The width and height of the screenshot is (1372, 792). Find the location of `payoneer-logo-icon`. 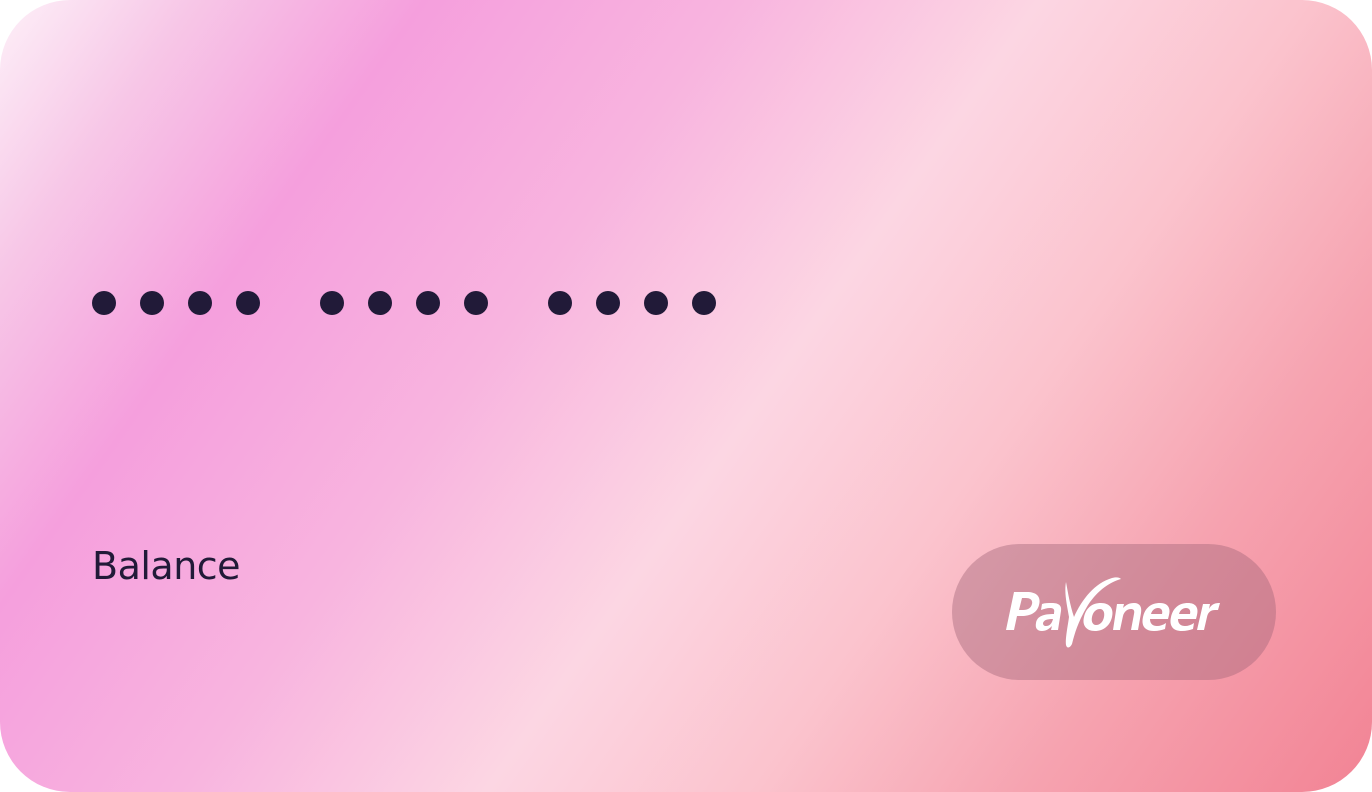

payoneer-logo-icon is located at coordinates (1112, 613).